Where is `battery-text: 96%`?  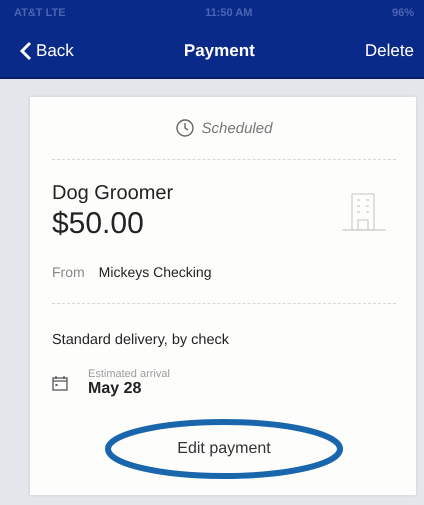
battery-text: 96% is located at coordinates (403, 12).